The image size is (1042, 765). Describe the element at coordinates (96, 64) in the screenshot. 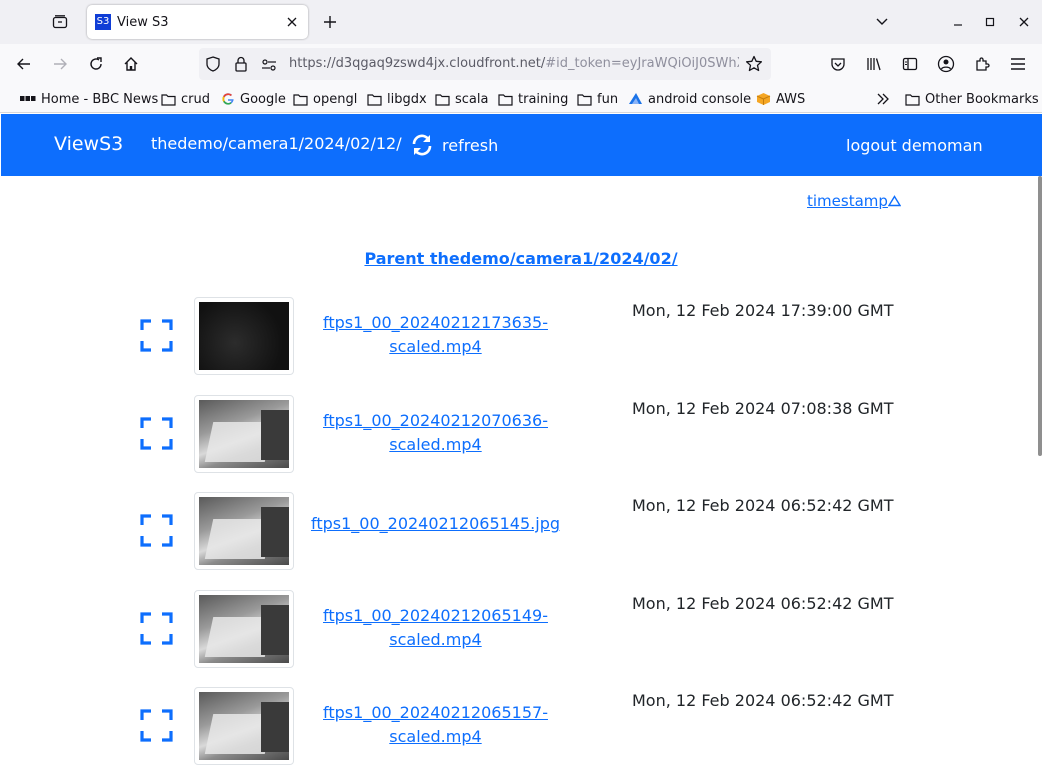

I see `reload-icon` at that location.